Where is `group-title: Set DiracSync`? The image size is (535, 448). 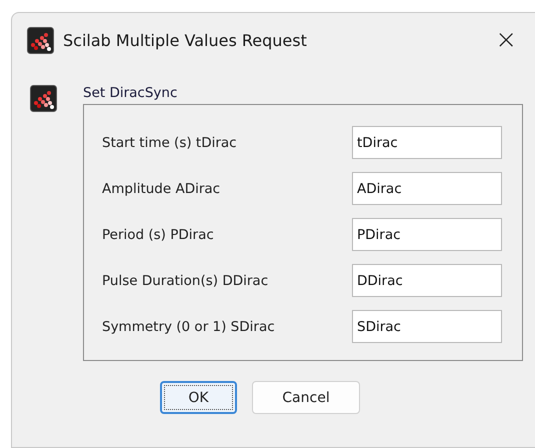 group-title: Set DiracSync is located at coordinates (130, 93).